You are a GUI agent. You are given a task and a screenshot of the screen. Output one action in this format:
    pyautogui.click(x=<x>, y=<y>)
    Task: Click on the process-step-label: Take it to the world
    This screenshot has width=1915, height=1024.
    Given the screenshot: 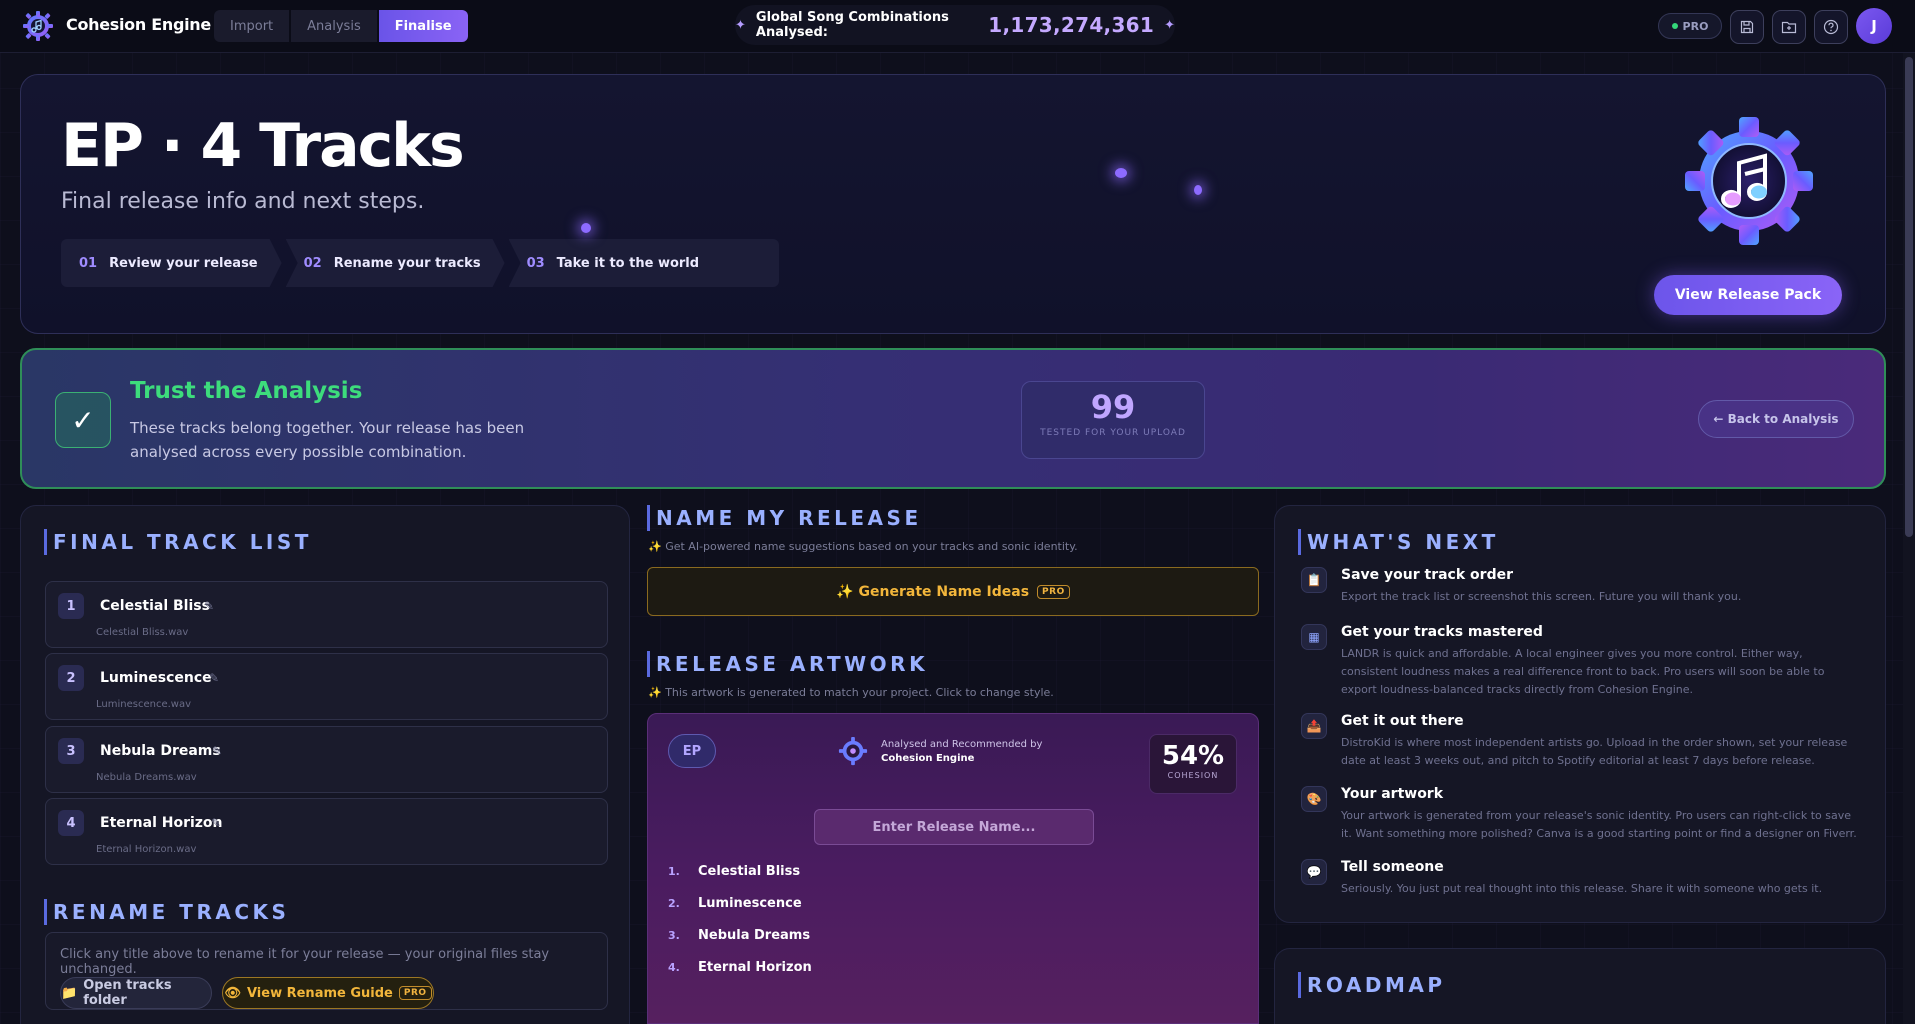 What is the action you would take?
    pyautogui.click(x=628, y=263)
    